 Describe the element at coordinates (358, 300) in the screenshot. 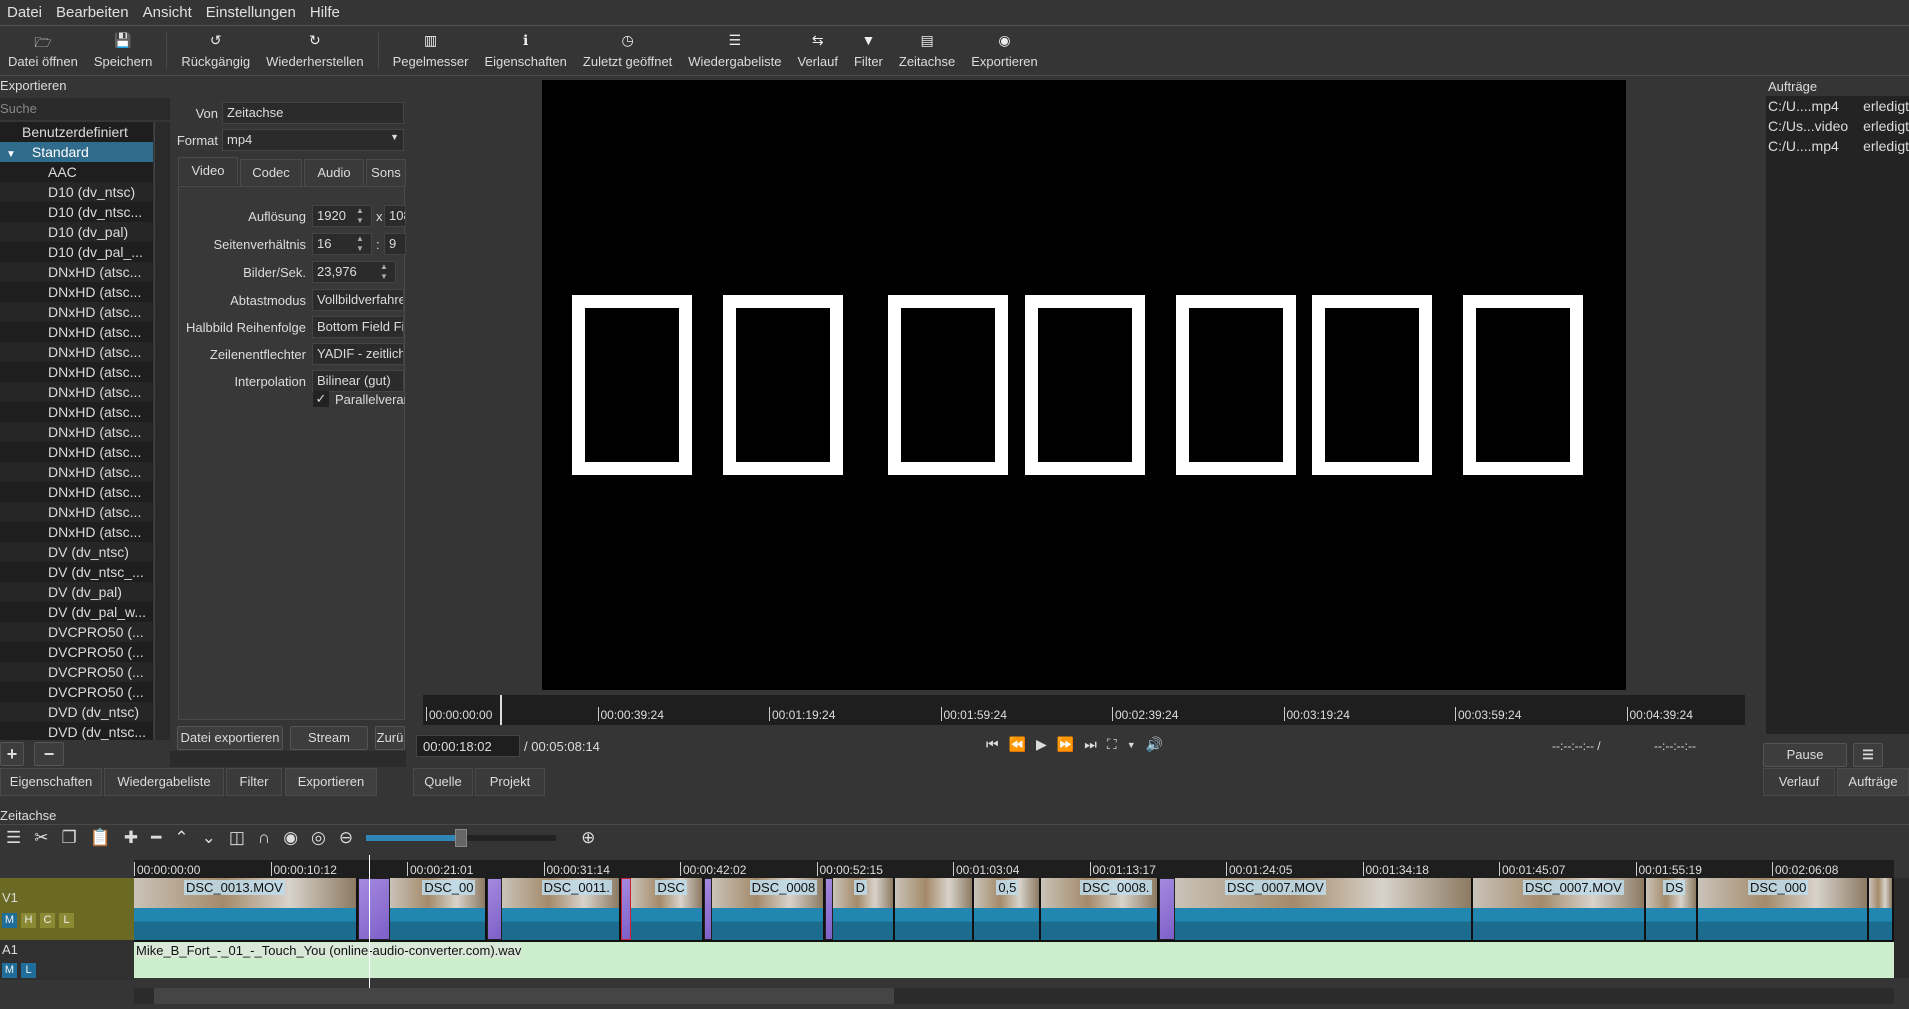

I see `field-value: Vollbildverfahre` at that location.